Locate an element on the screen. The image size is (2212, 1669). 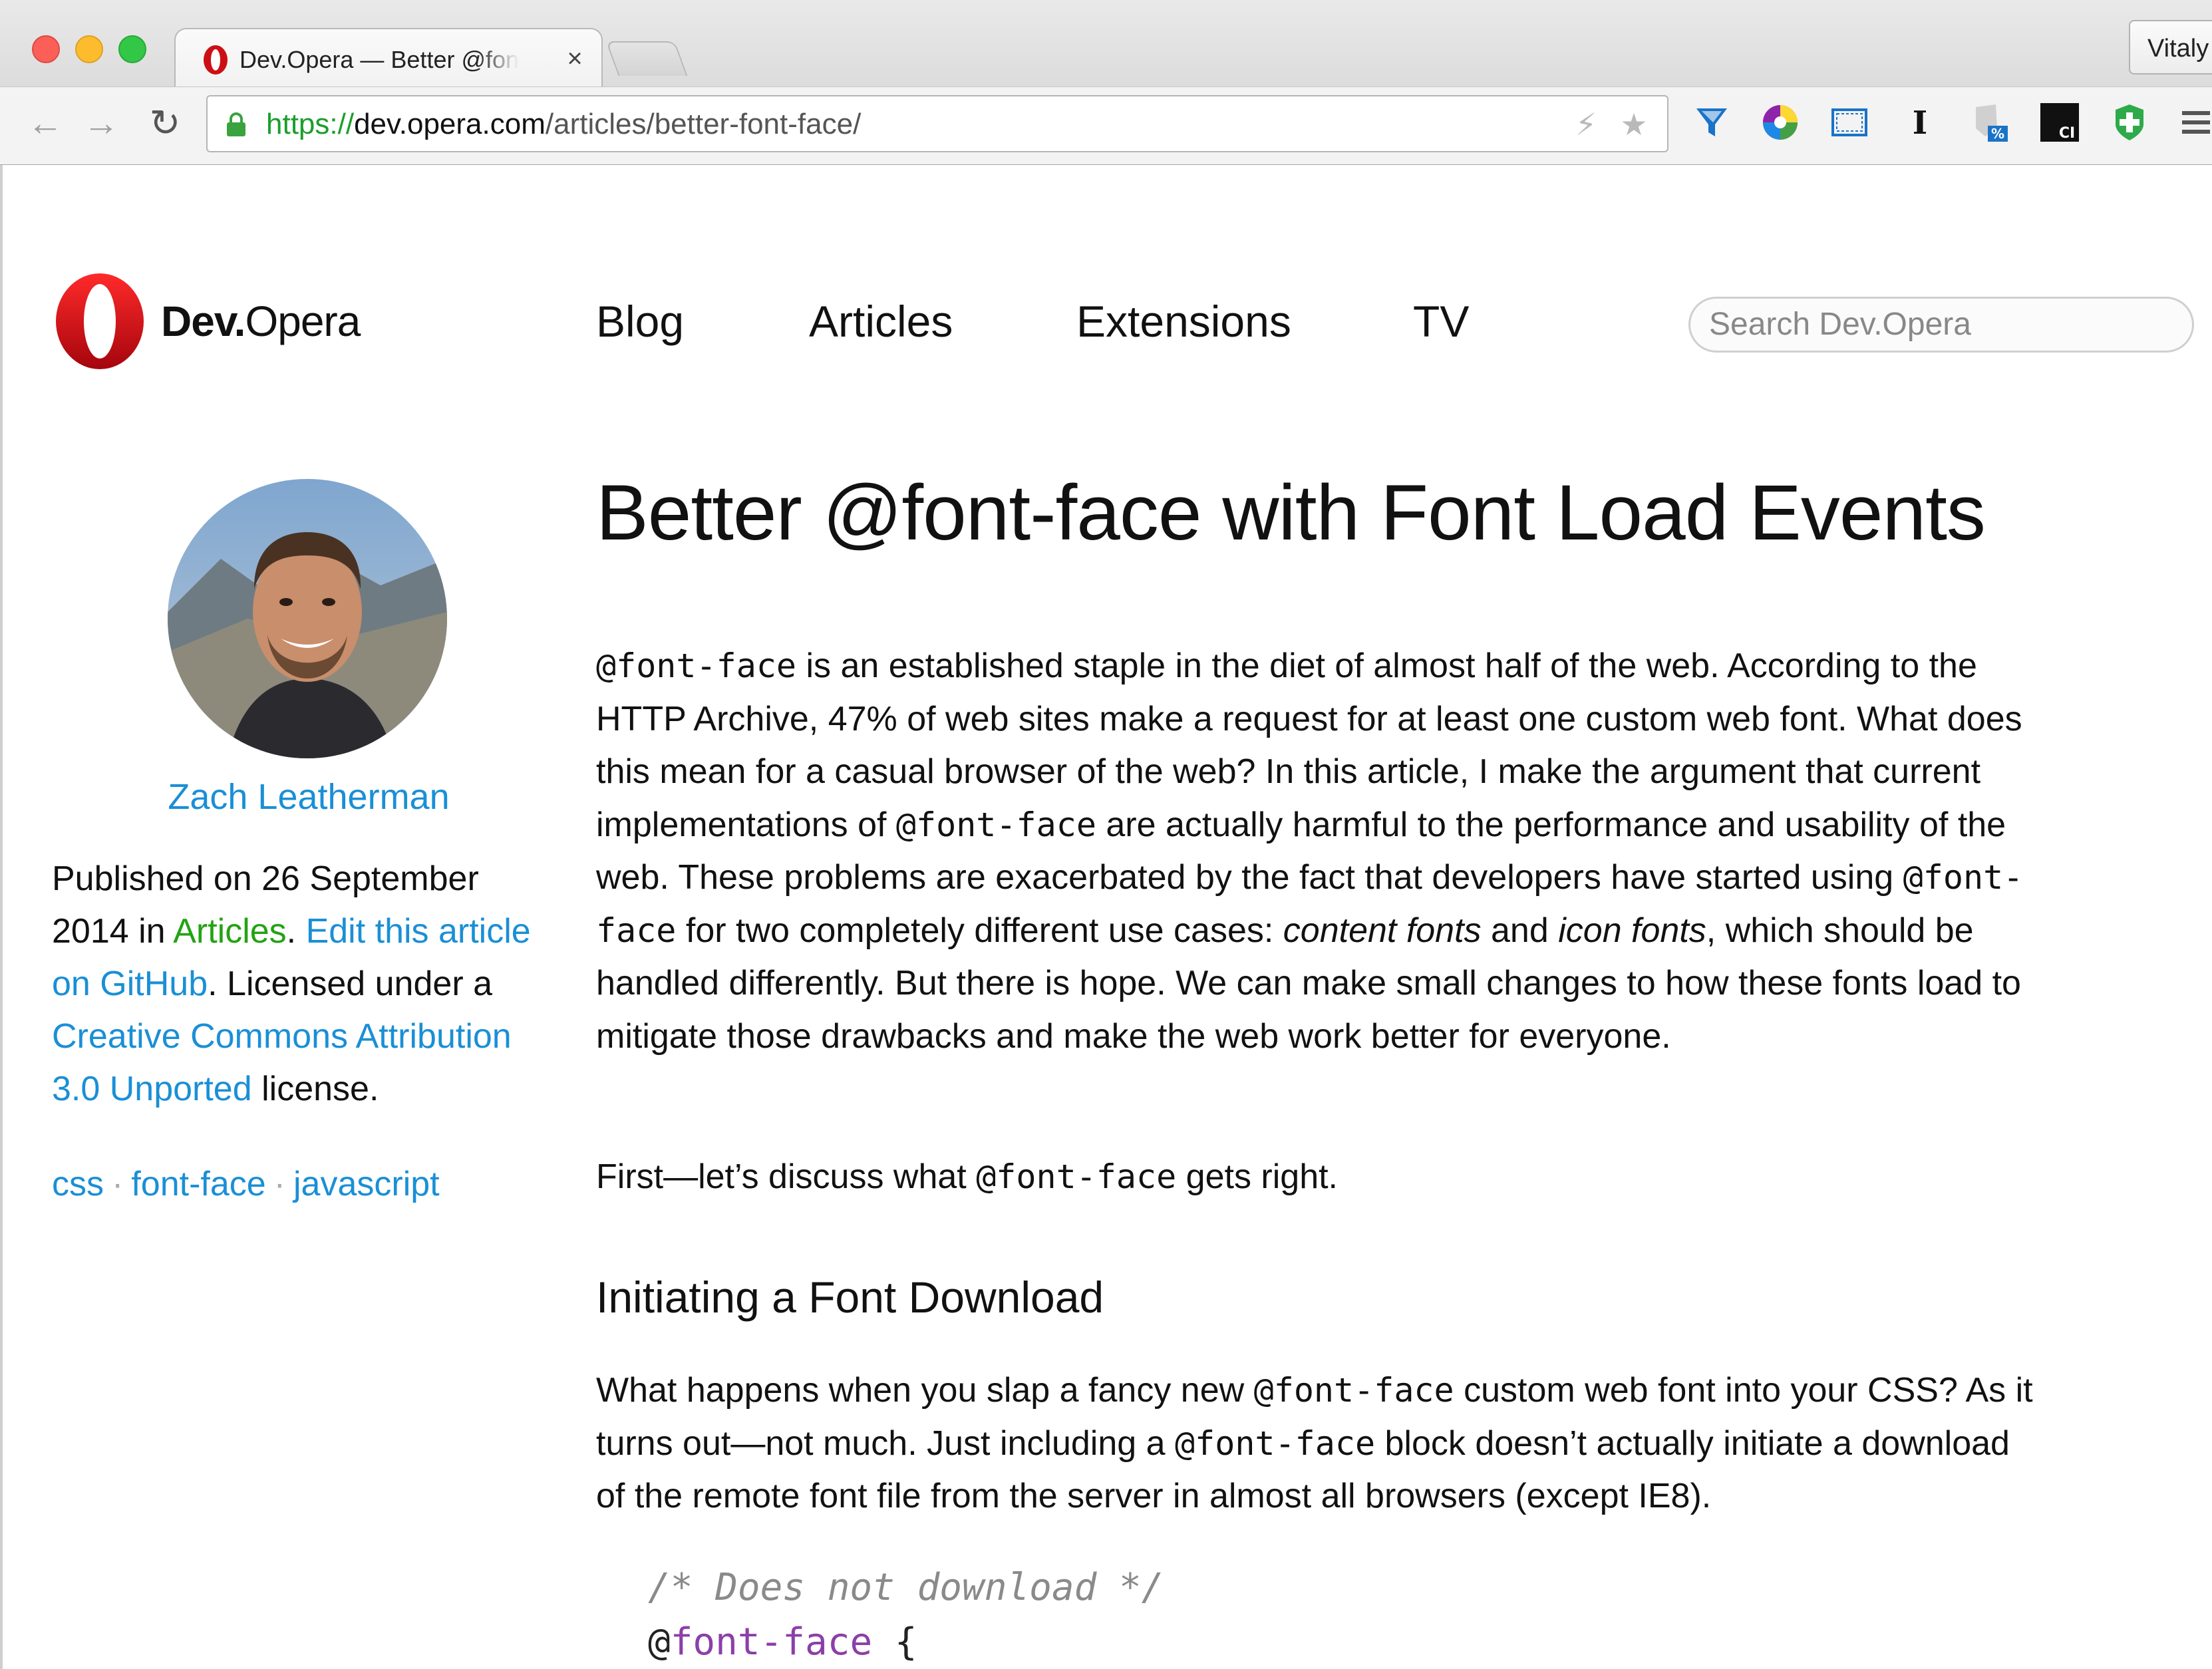
nav-tv: TV is located at coordinates (1441, 321).